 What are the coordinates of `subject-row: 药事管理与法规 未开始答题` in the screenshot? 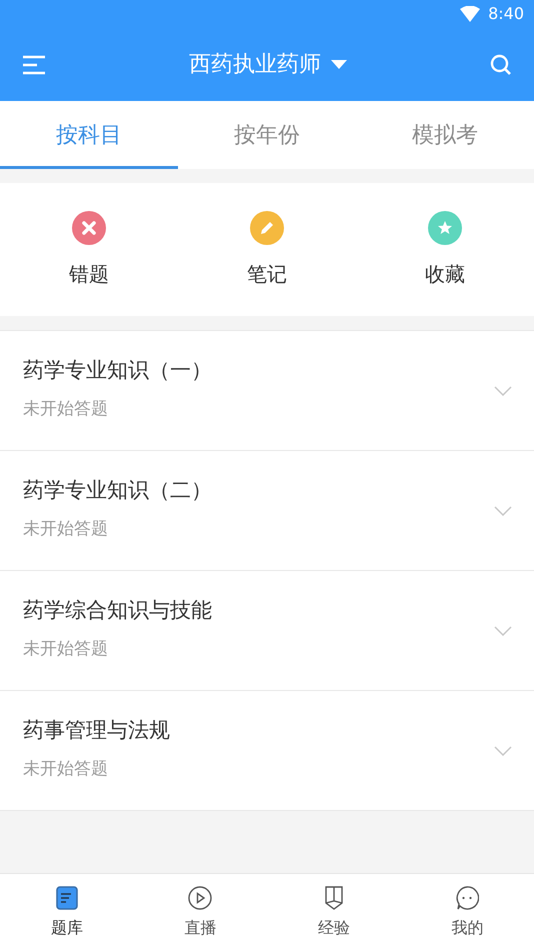 It's located at (267, 751).